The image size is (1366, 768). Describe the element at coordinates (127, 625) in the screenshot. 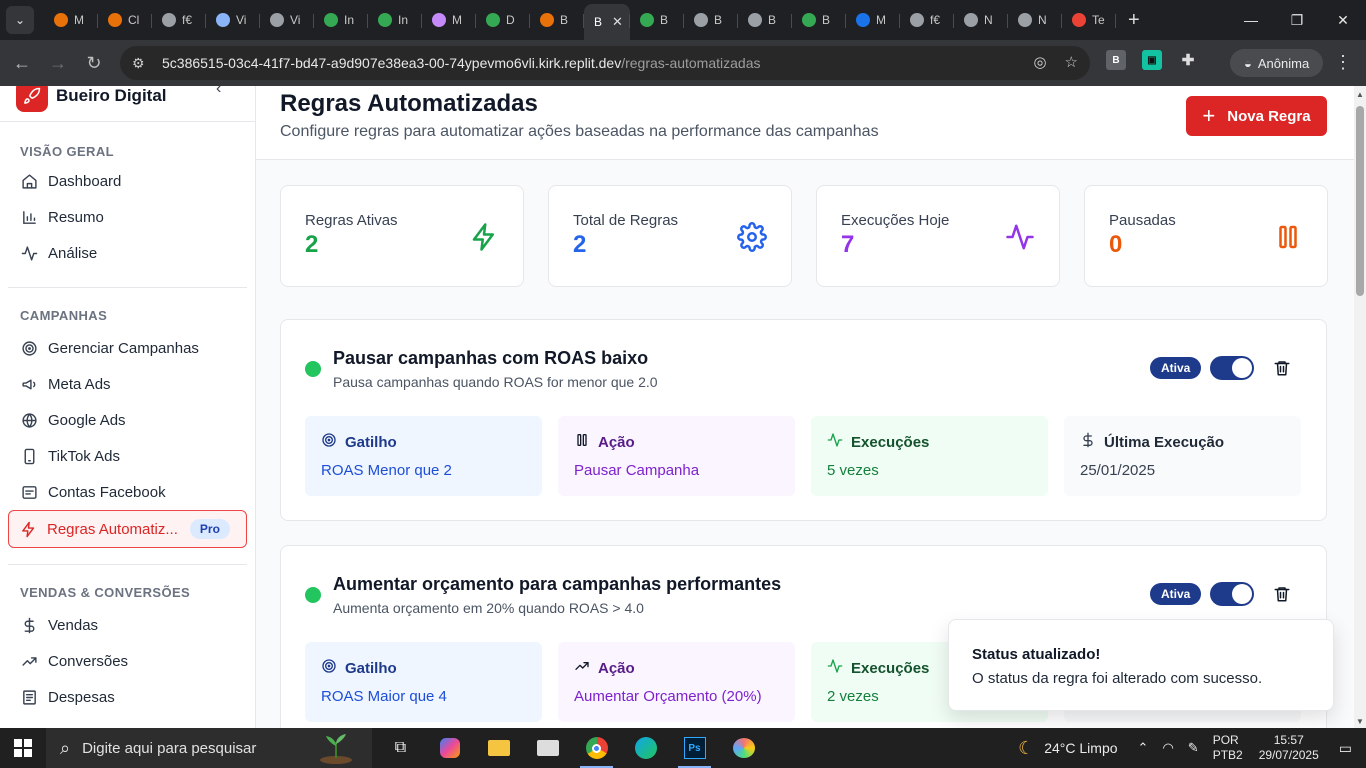

I see `sidebar-item-dollar: Vendas` at that location.